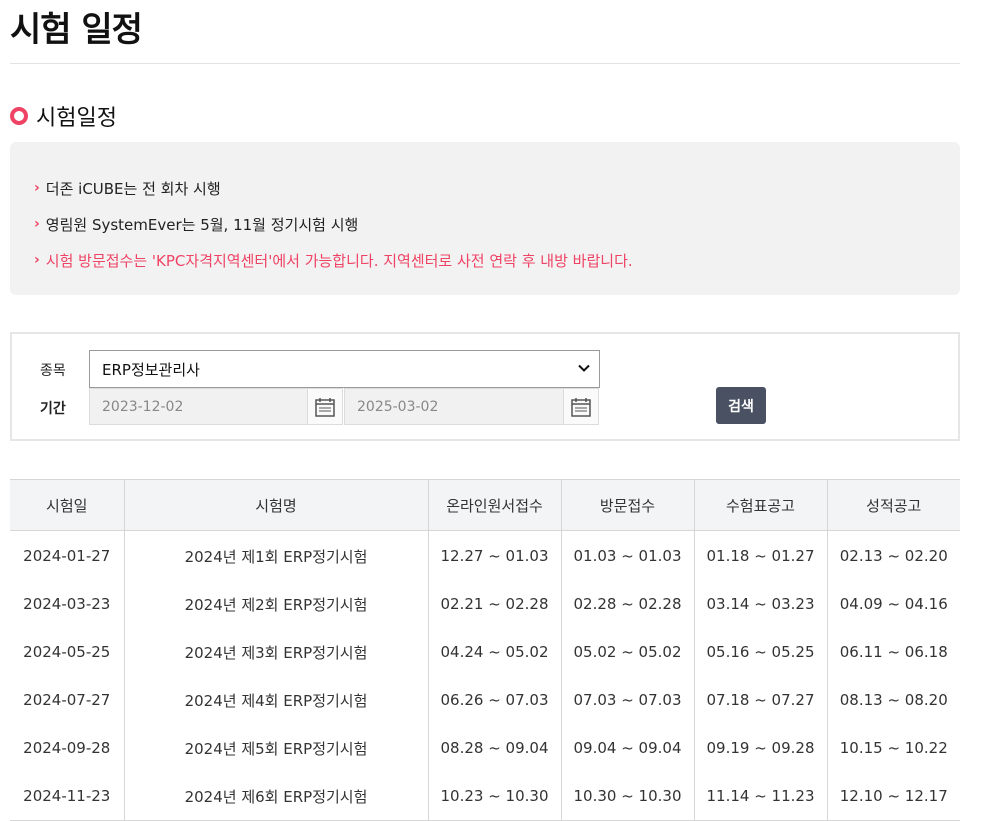 The width and height of the screenshot is (987, 821). I want to click on start-date-calendar-button, so click(325, 406).